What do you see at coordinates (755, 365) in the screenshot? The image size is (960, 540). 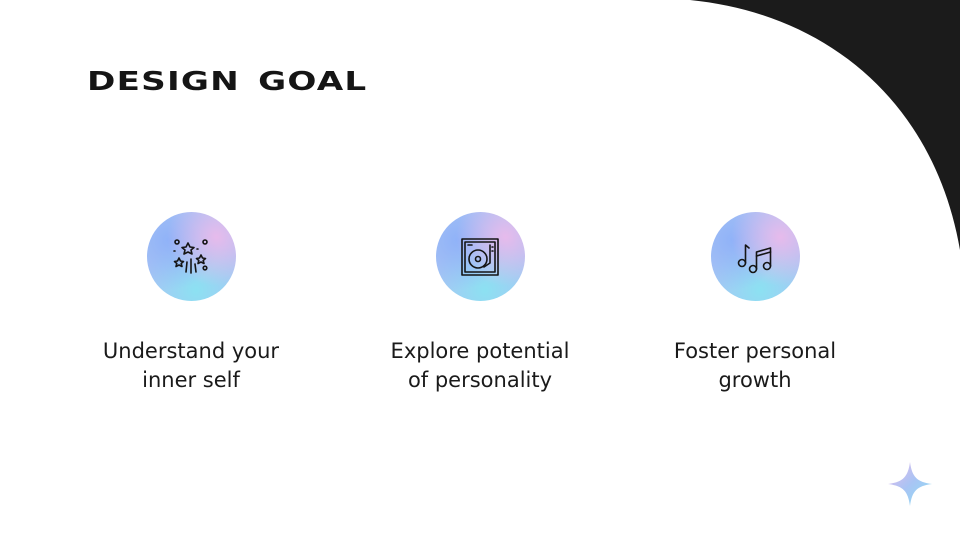 I see `goal-text: Foster personal growth` at bounding box center [755, 365].